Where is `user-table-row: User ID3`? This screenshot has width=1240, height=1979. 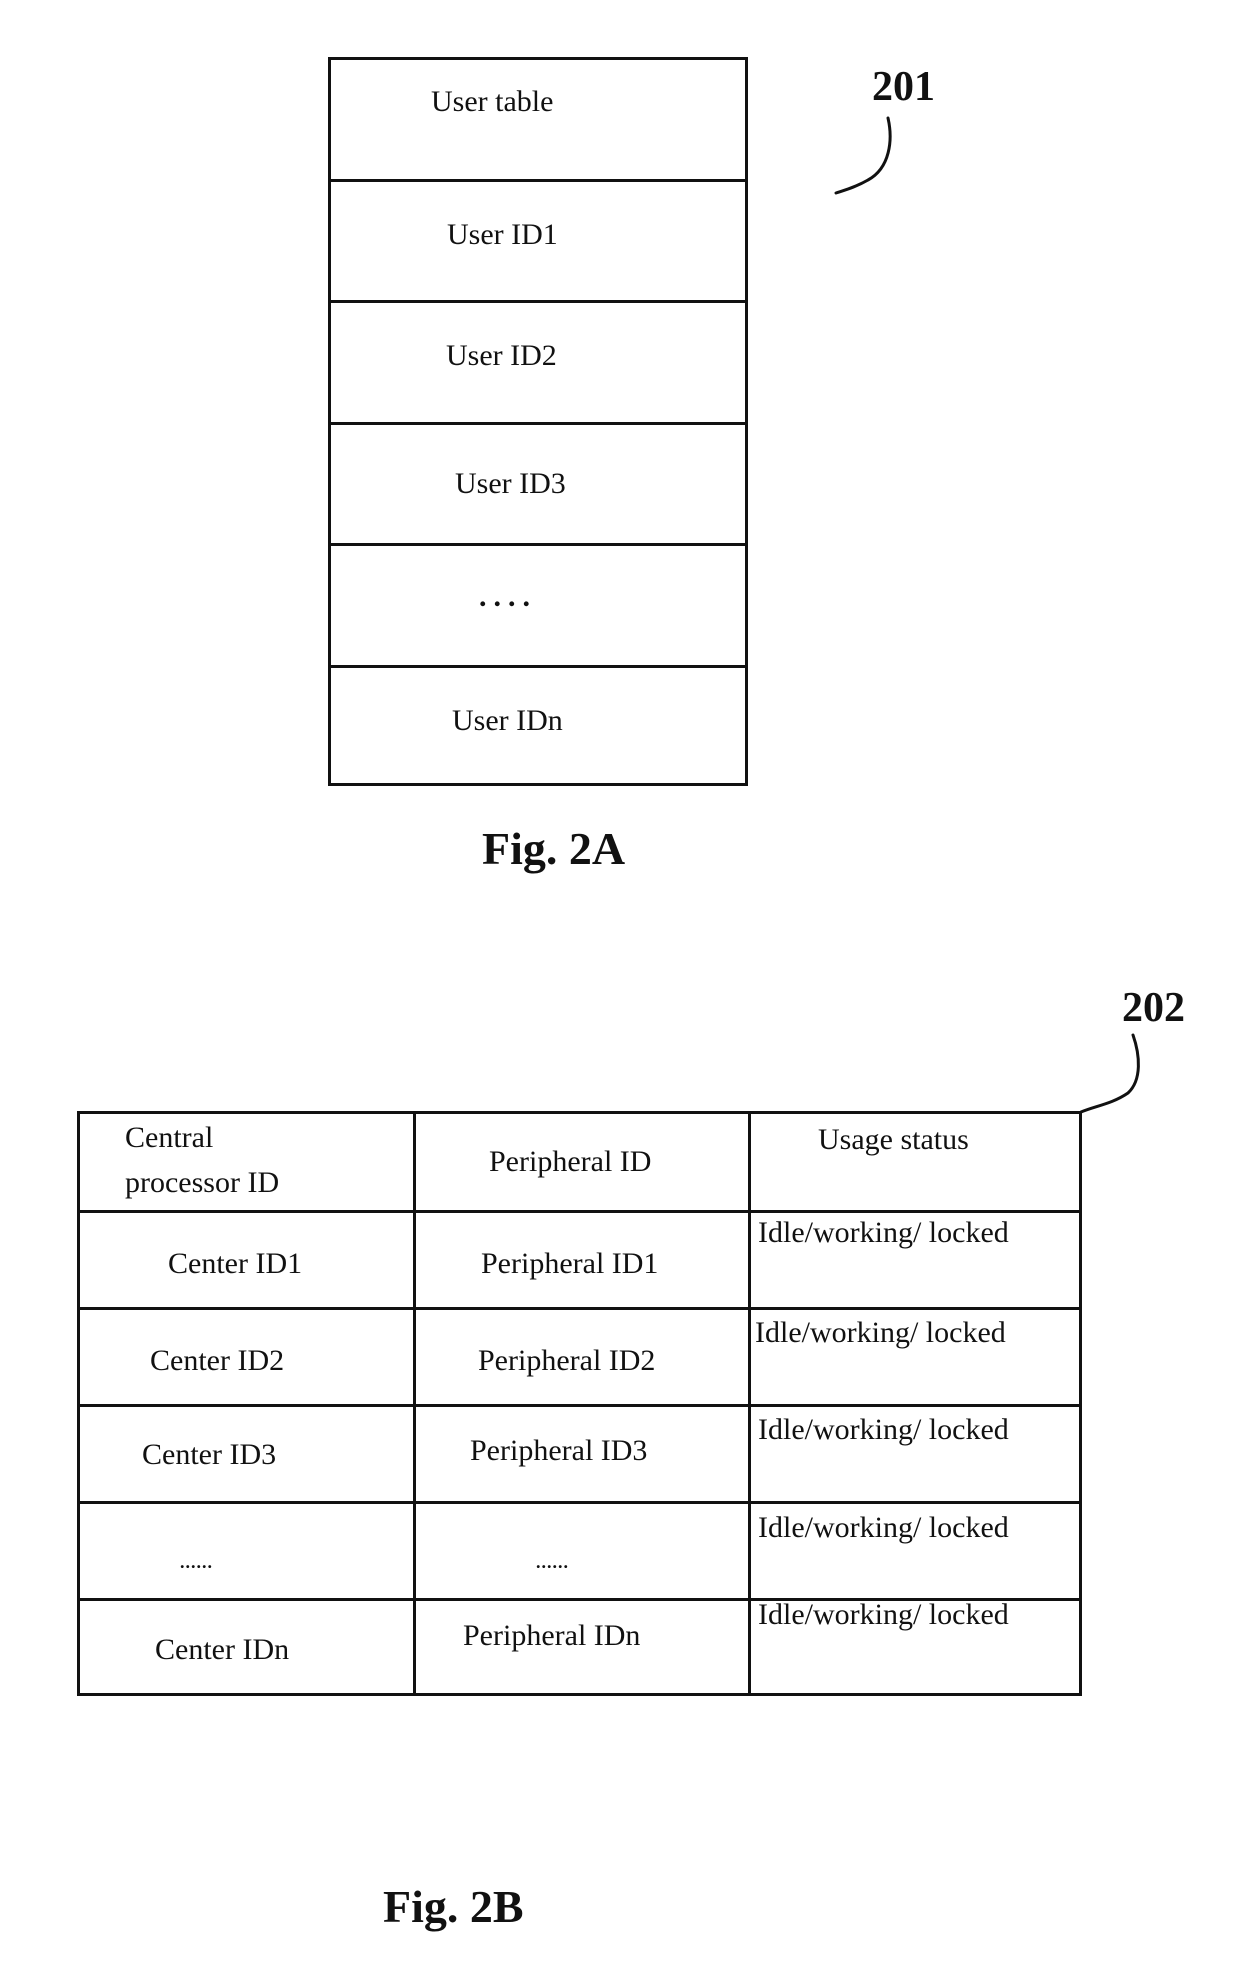 user-table-row: User ID3 is located at coordinates (538, 485).